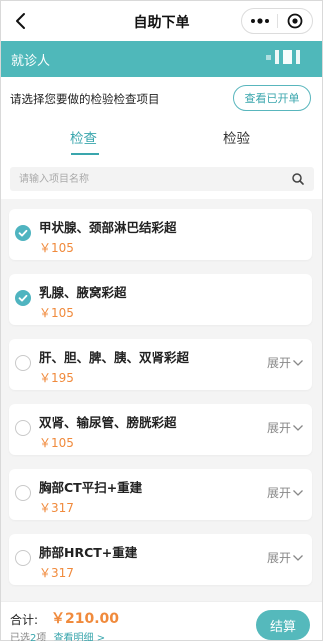 This screenshot has width=323, height=641. I want to click on prompt-row: 请选择您要做的检验检查项目 查看已开单, so click(161, 98).